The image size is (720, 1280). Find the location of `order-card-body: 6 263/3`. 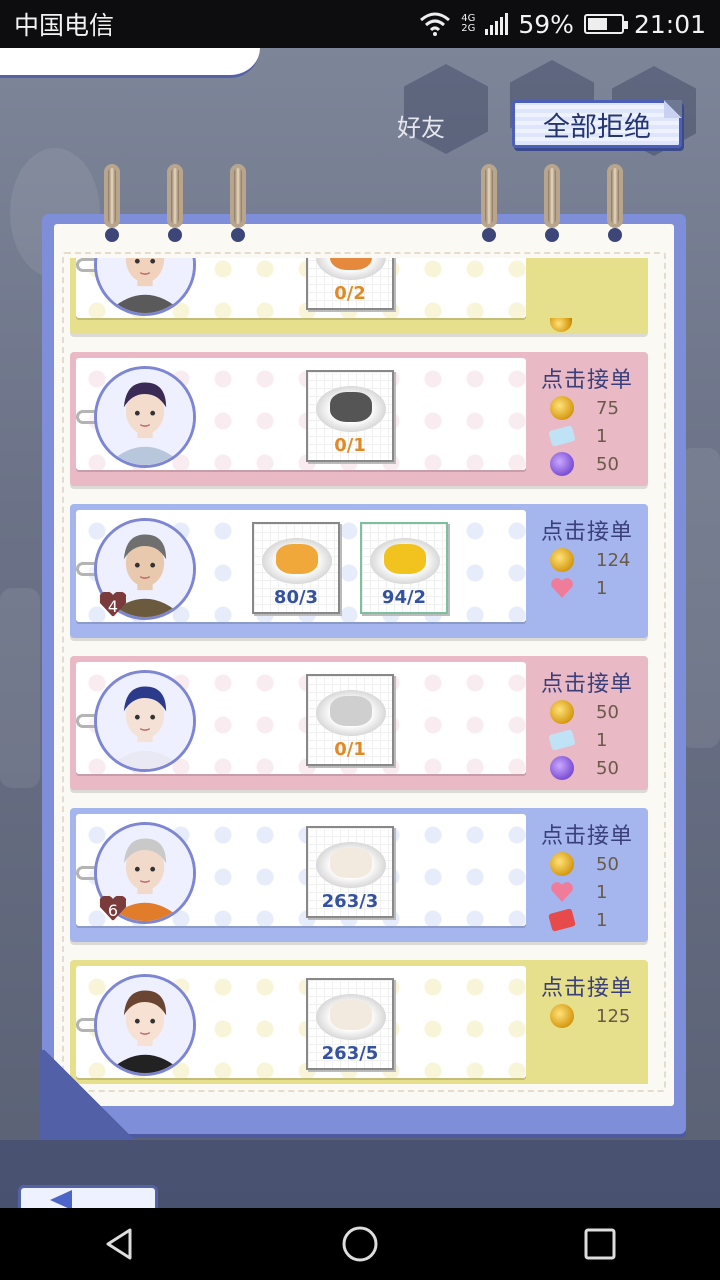

order-card-body: 6 263/3 is located at coordinates (301, 870).